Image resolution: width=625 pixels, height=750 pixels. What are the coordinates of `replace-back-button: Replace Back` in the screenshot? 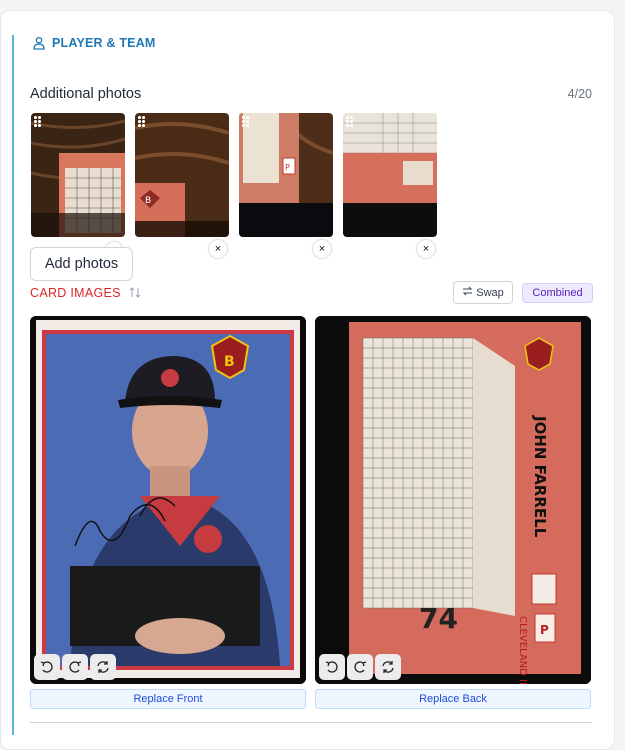 It's located at (453, 699).